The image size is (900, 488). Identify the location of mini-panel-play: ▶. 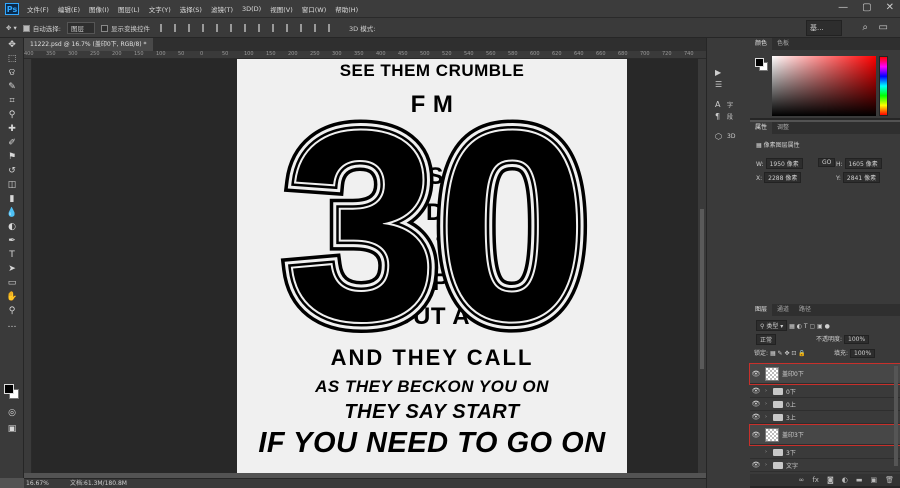
(729, 72).